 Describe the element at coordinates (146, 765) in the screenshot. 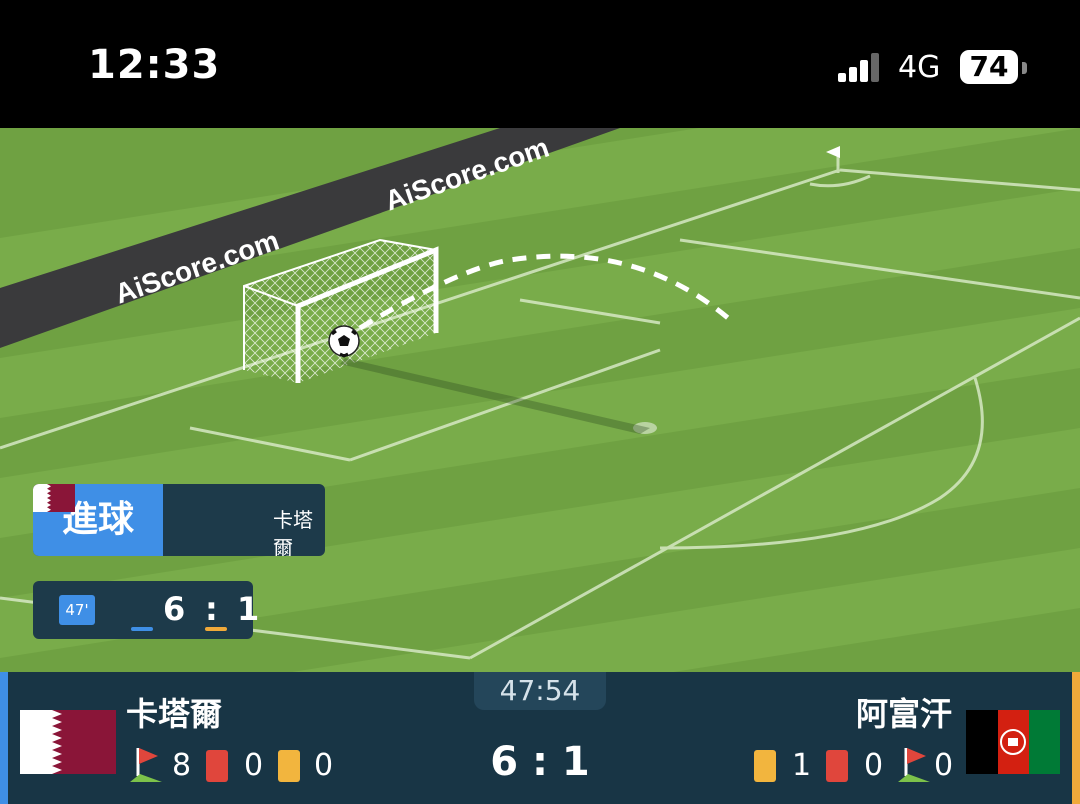

I see `home-corner-icon` at that location.